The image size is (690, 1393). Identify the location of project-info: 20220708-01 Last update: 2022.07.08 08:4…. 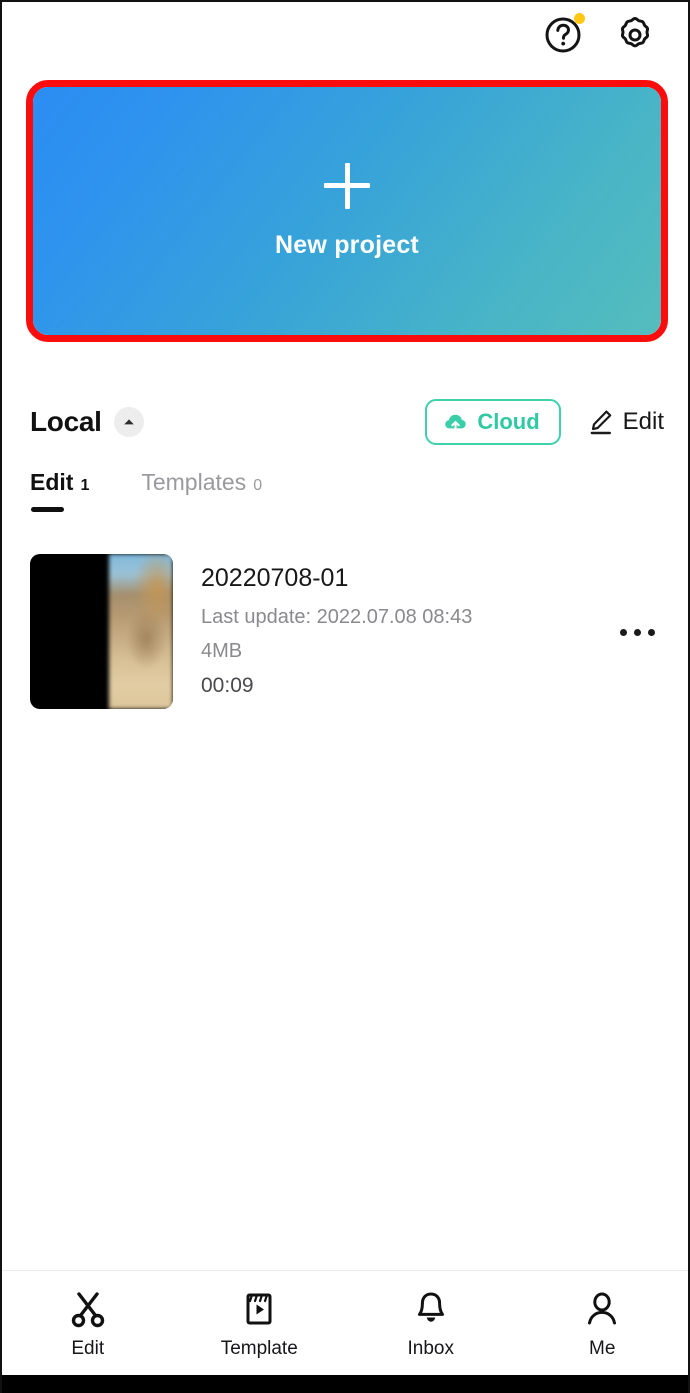
(405, 626).